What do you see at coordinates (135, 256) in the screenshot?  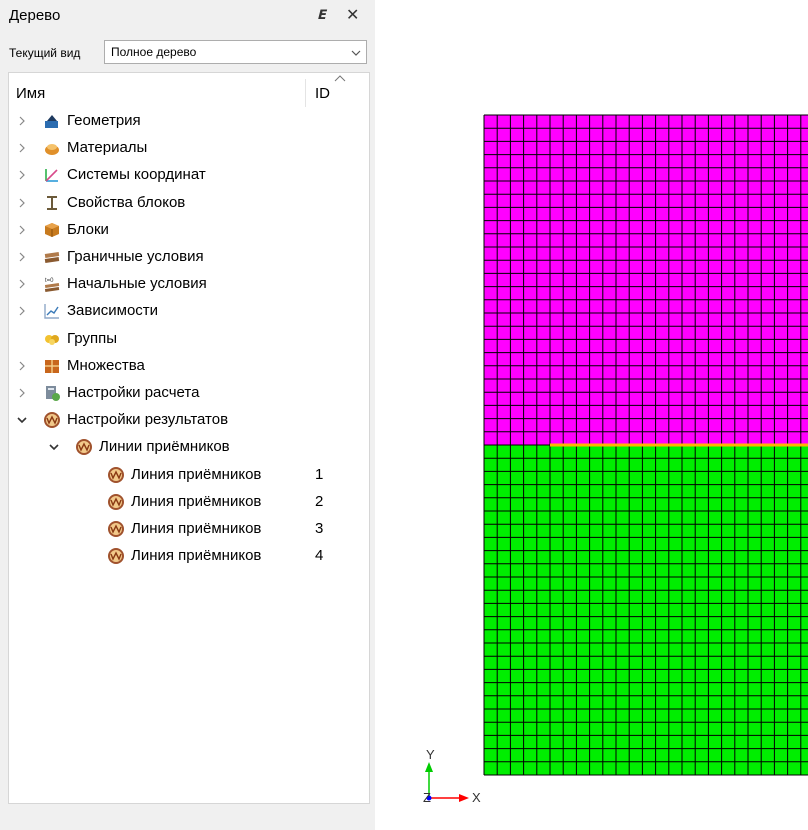 I see `tree-item-label: Граничные условия` at bounding box center [135, 256].